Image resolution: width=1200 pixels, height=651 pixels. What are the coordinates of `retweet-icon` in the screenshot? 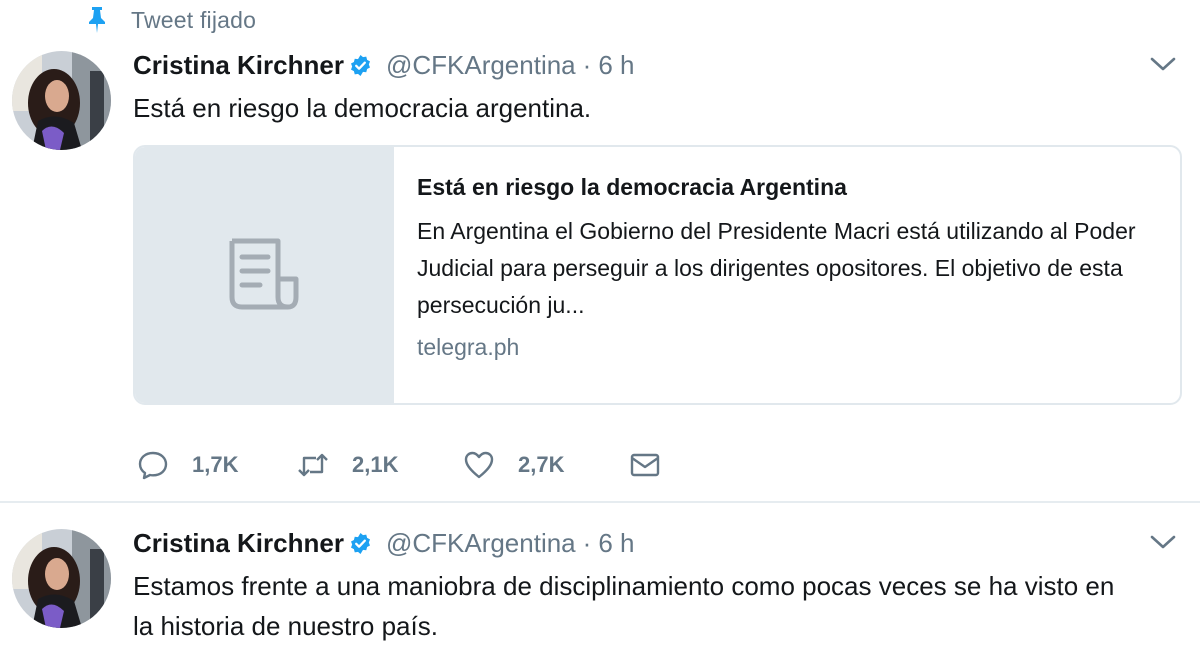 It's located at (313, 465).